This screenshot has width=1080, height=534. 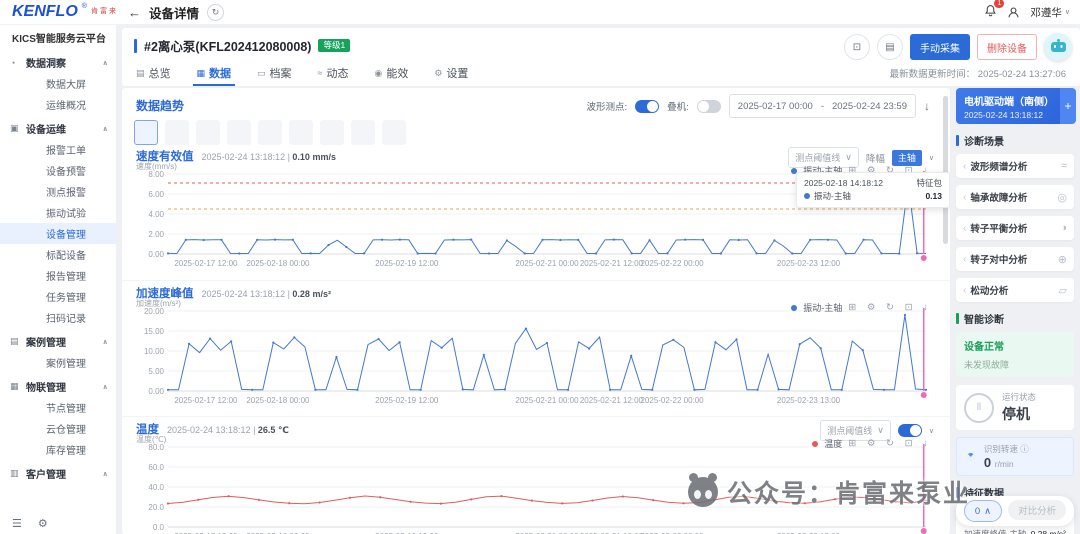 What do you see at coordinates (58, 386) in the screenshot?
I see `sidebar-item: ▦ 物联管理 ∧` at bounding box center [58, 386].